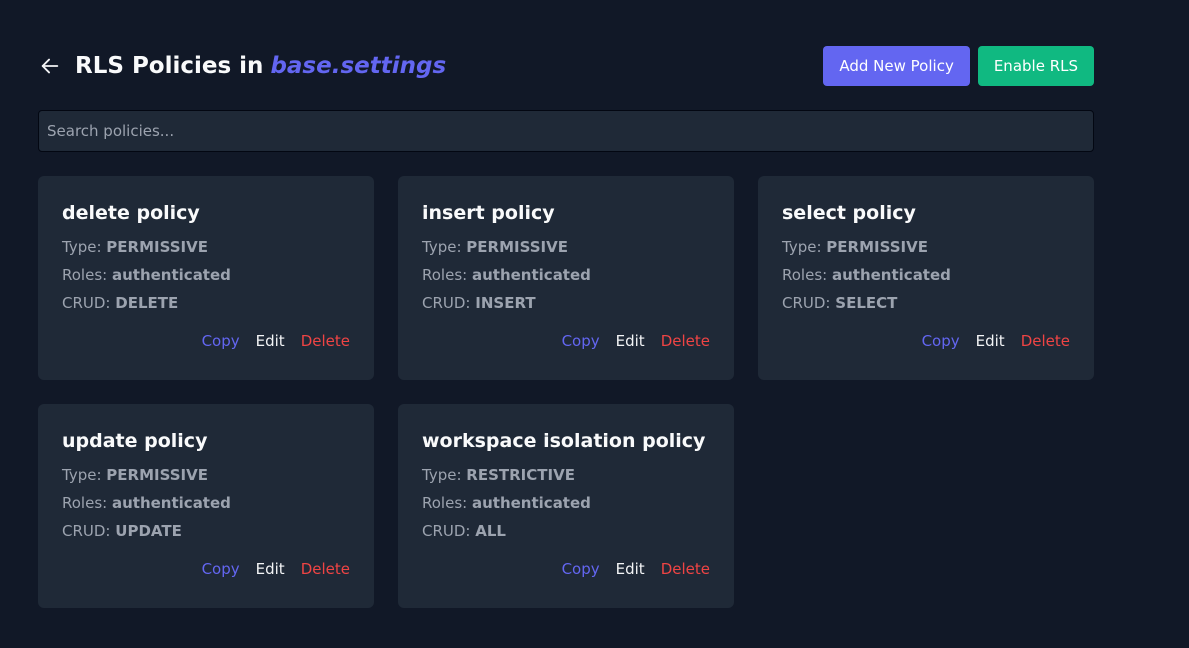  I want to click on crud-value: INSERT, so click(505, 303).